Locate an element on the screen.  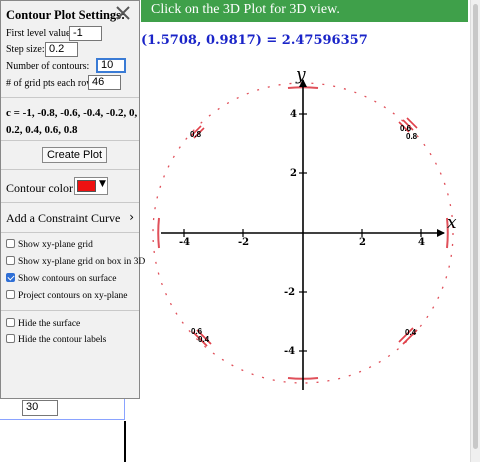
step-size-input: 0.2 is located at coordinates (61, 49).